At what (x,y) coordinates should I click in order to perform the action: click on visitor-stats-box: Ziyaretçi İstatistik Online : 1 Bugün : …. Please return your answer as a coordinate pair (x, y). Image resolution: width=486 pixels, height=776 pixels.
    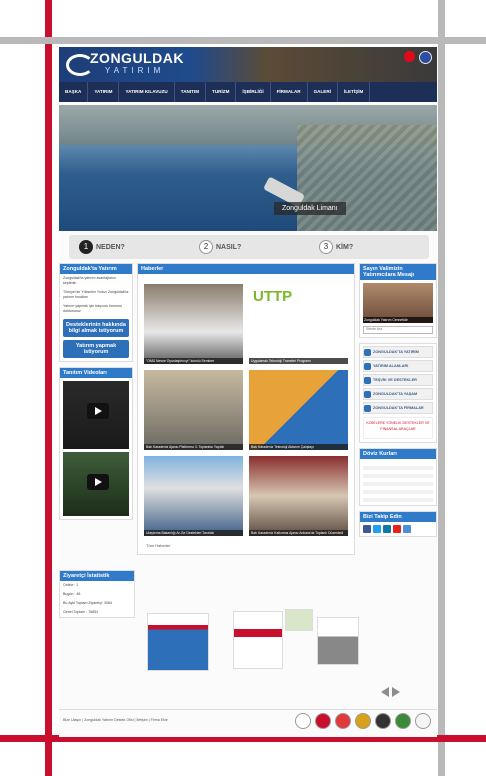
    Looking at the image, I should click on (97, 594).